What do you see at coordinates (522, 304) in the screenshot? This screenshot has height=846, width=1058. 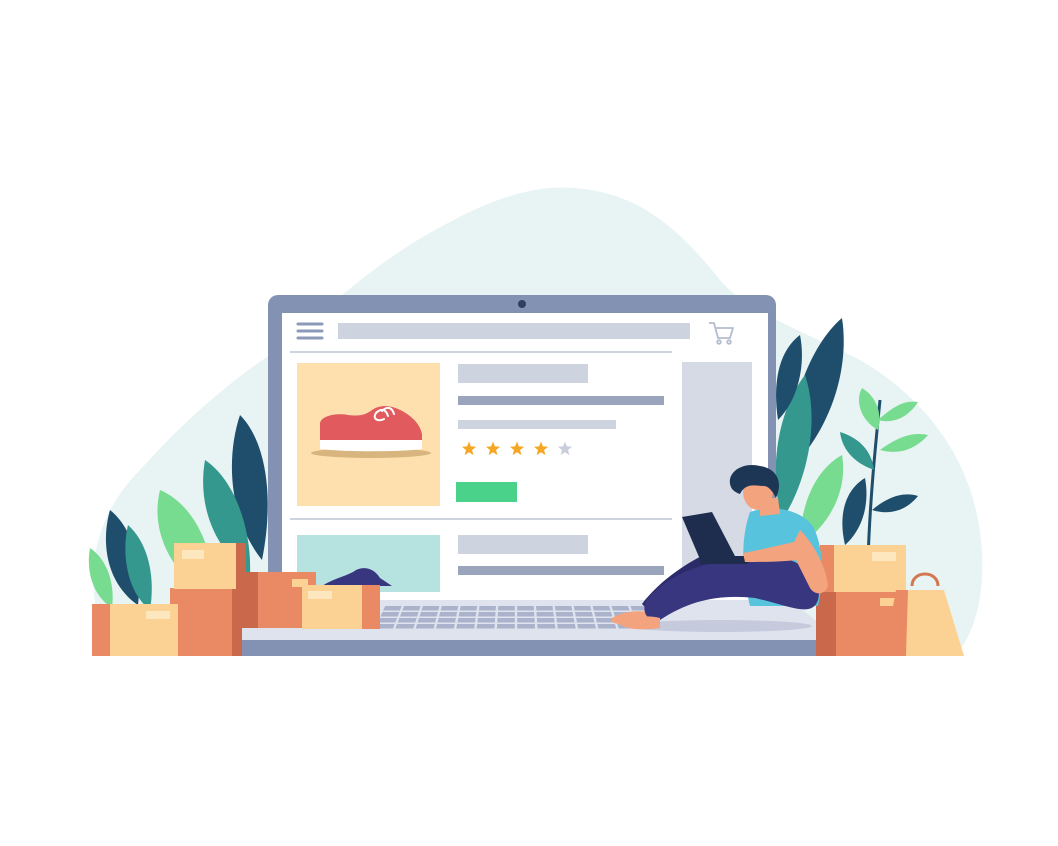 I see `webcam-icon` at bounding box center [522, 304].